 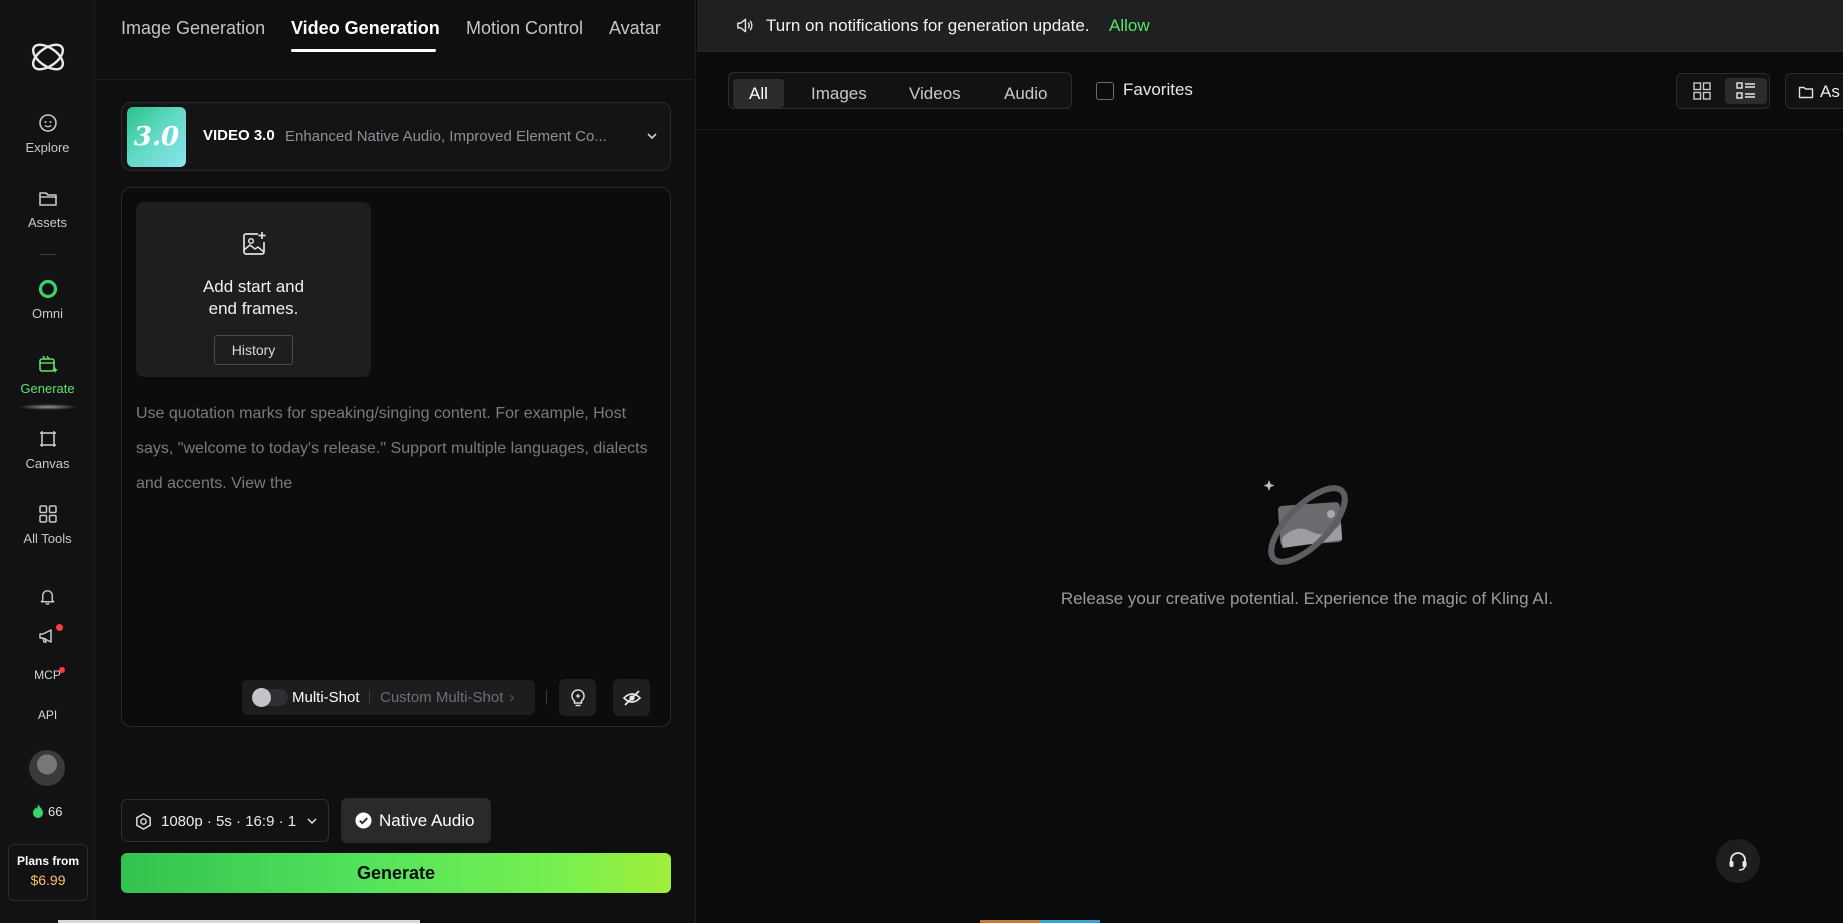 What do you see at coordinates (47, 374) in the screenshot?
I see `rail-item-generate: Generate` at bounding box center [47, 374].